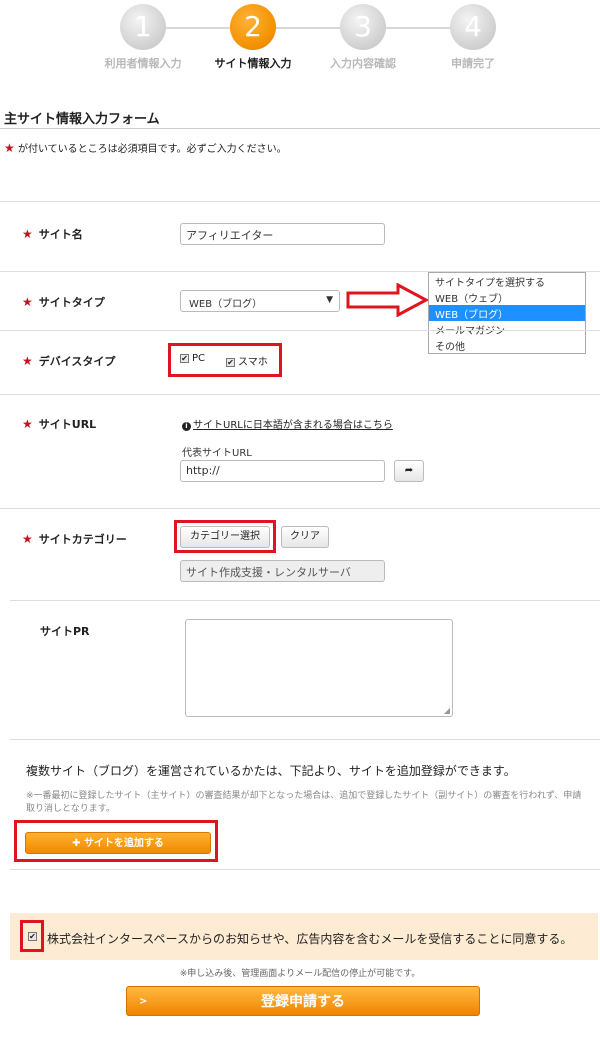 The height and width of the screenshot is (1042, 600). What do you see at coordinates (225, 537) in the screenshot?
I see `category-select-button: カテゴリー選択` at bounding box center [225, 537].